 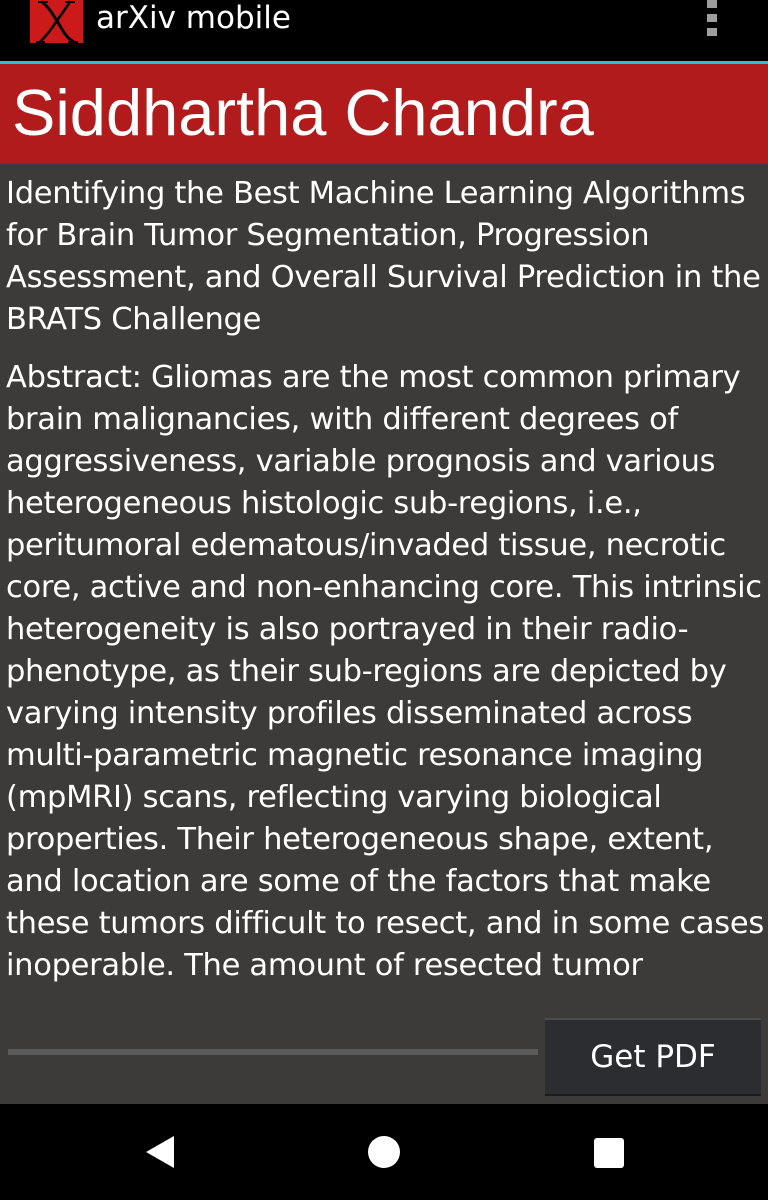 I want to click on overflow-menu-icon, so click(x=712, y=20).